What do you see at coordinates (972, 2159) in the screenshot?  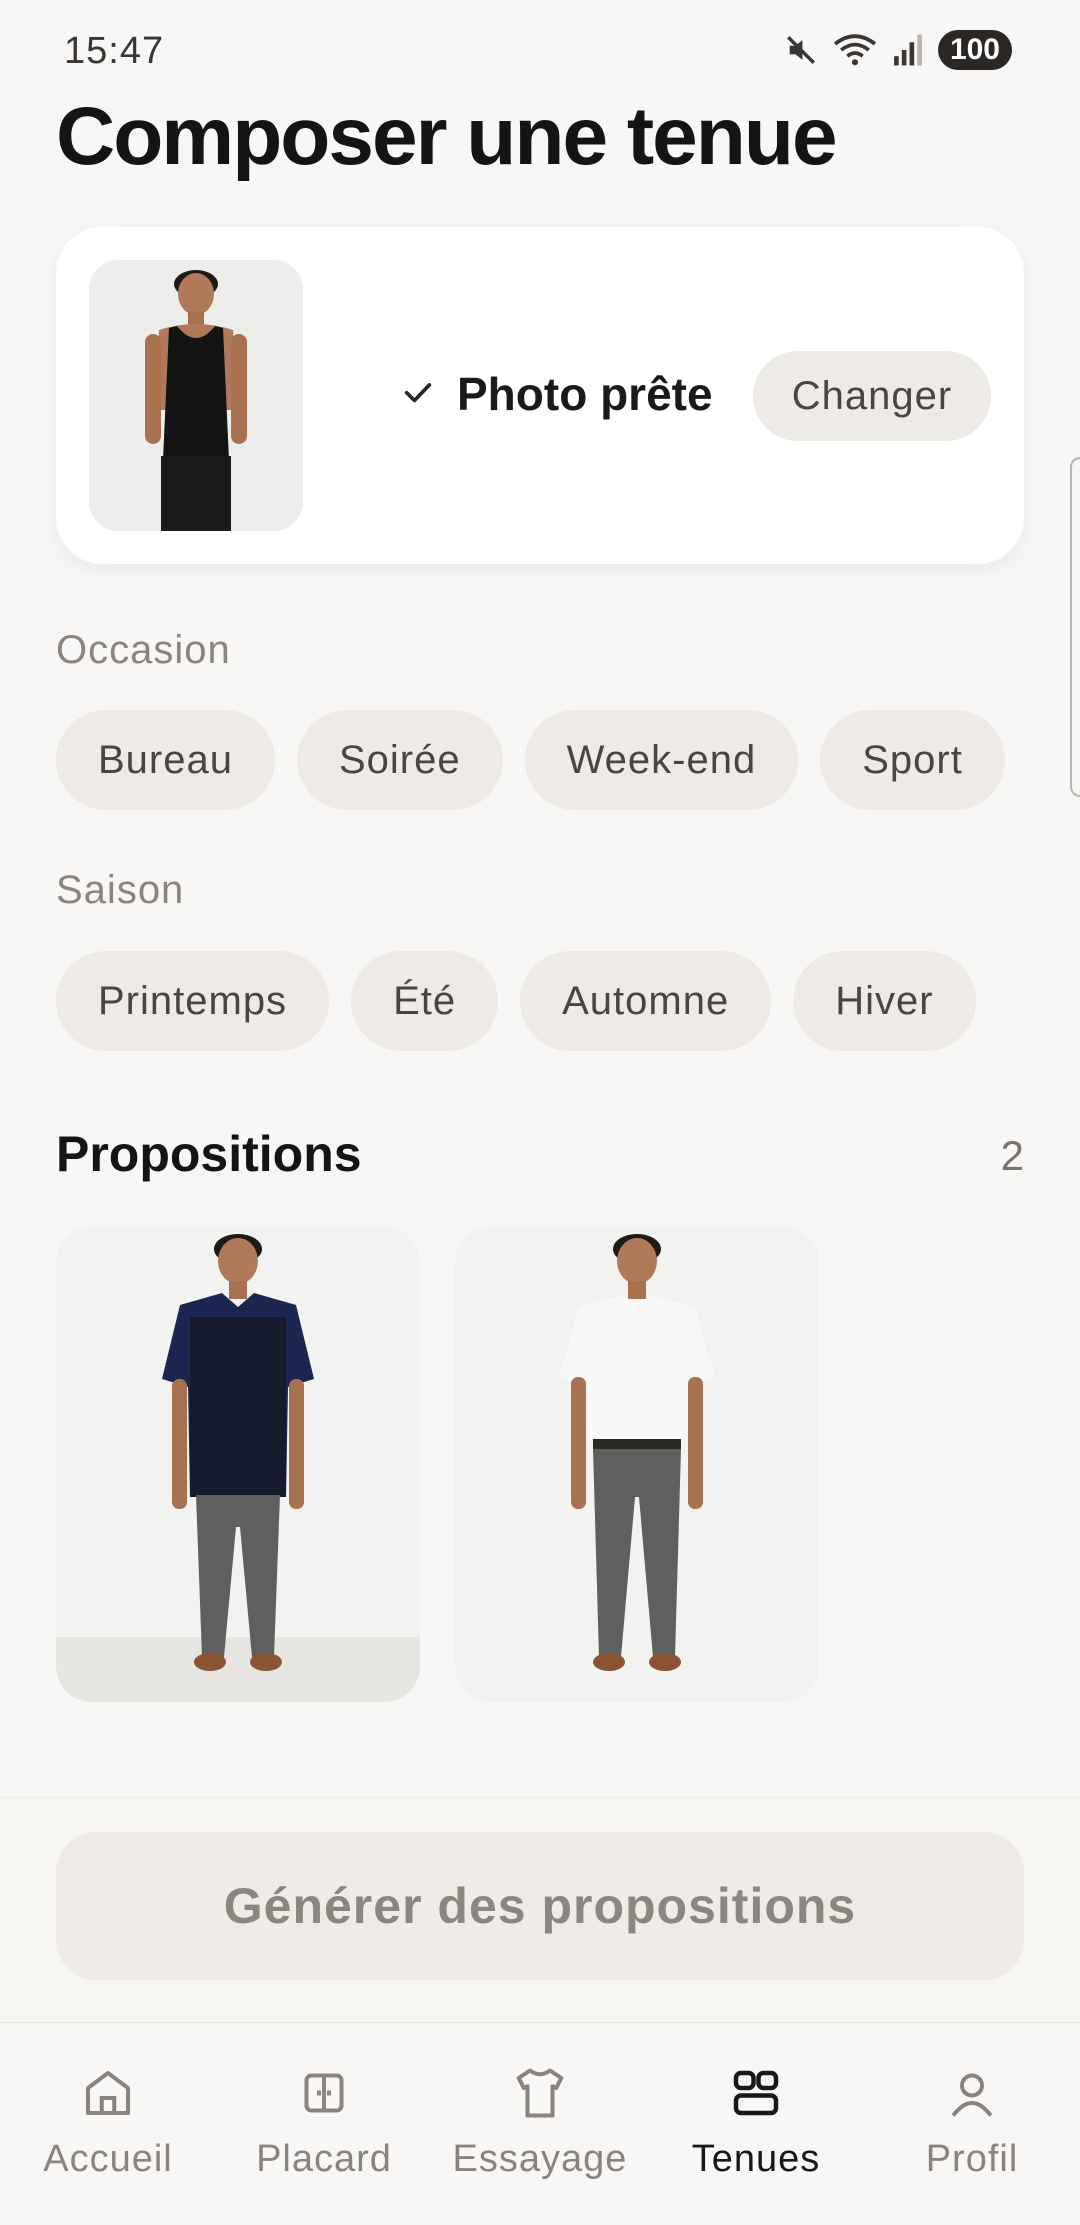 I see `nav-label: Profil` at bounding box center [972, 2159].